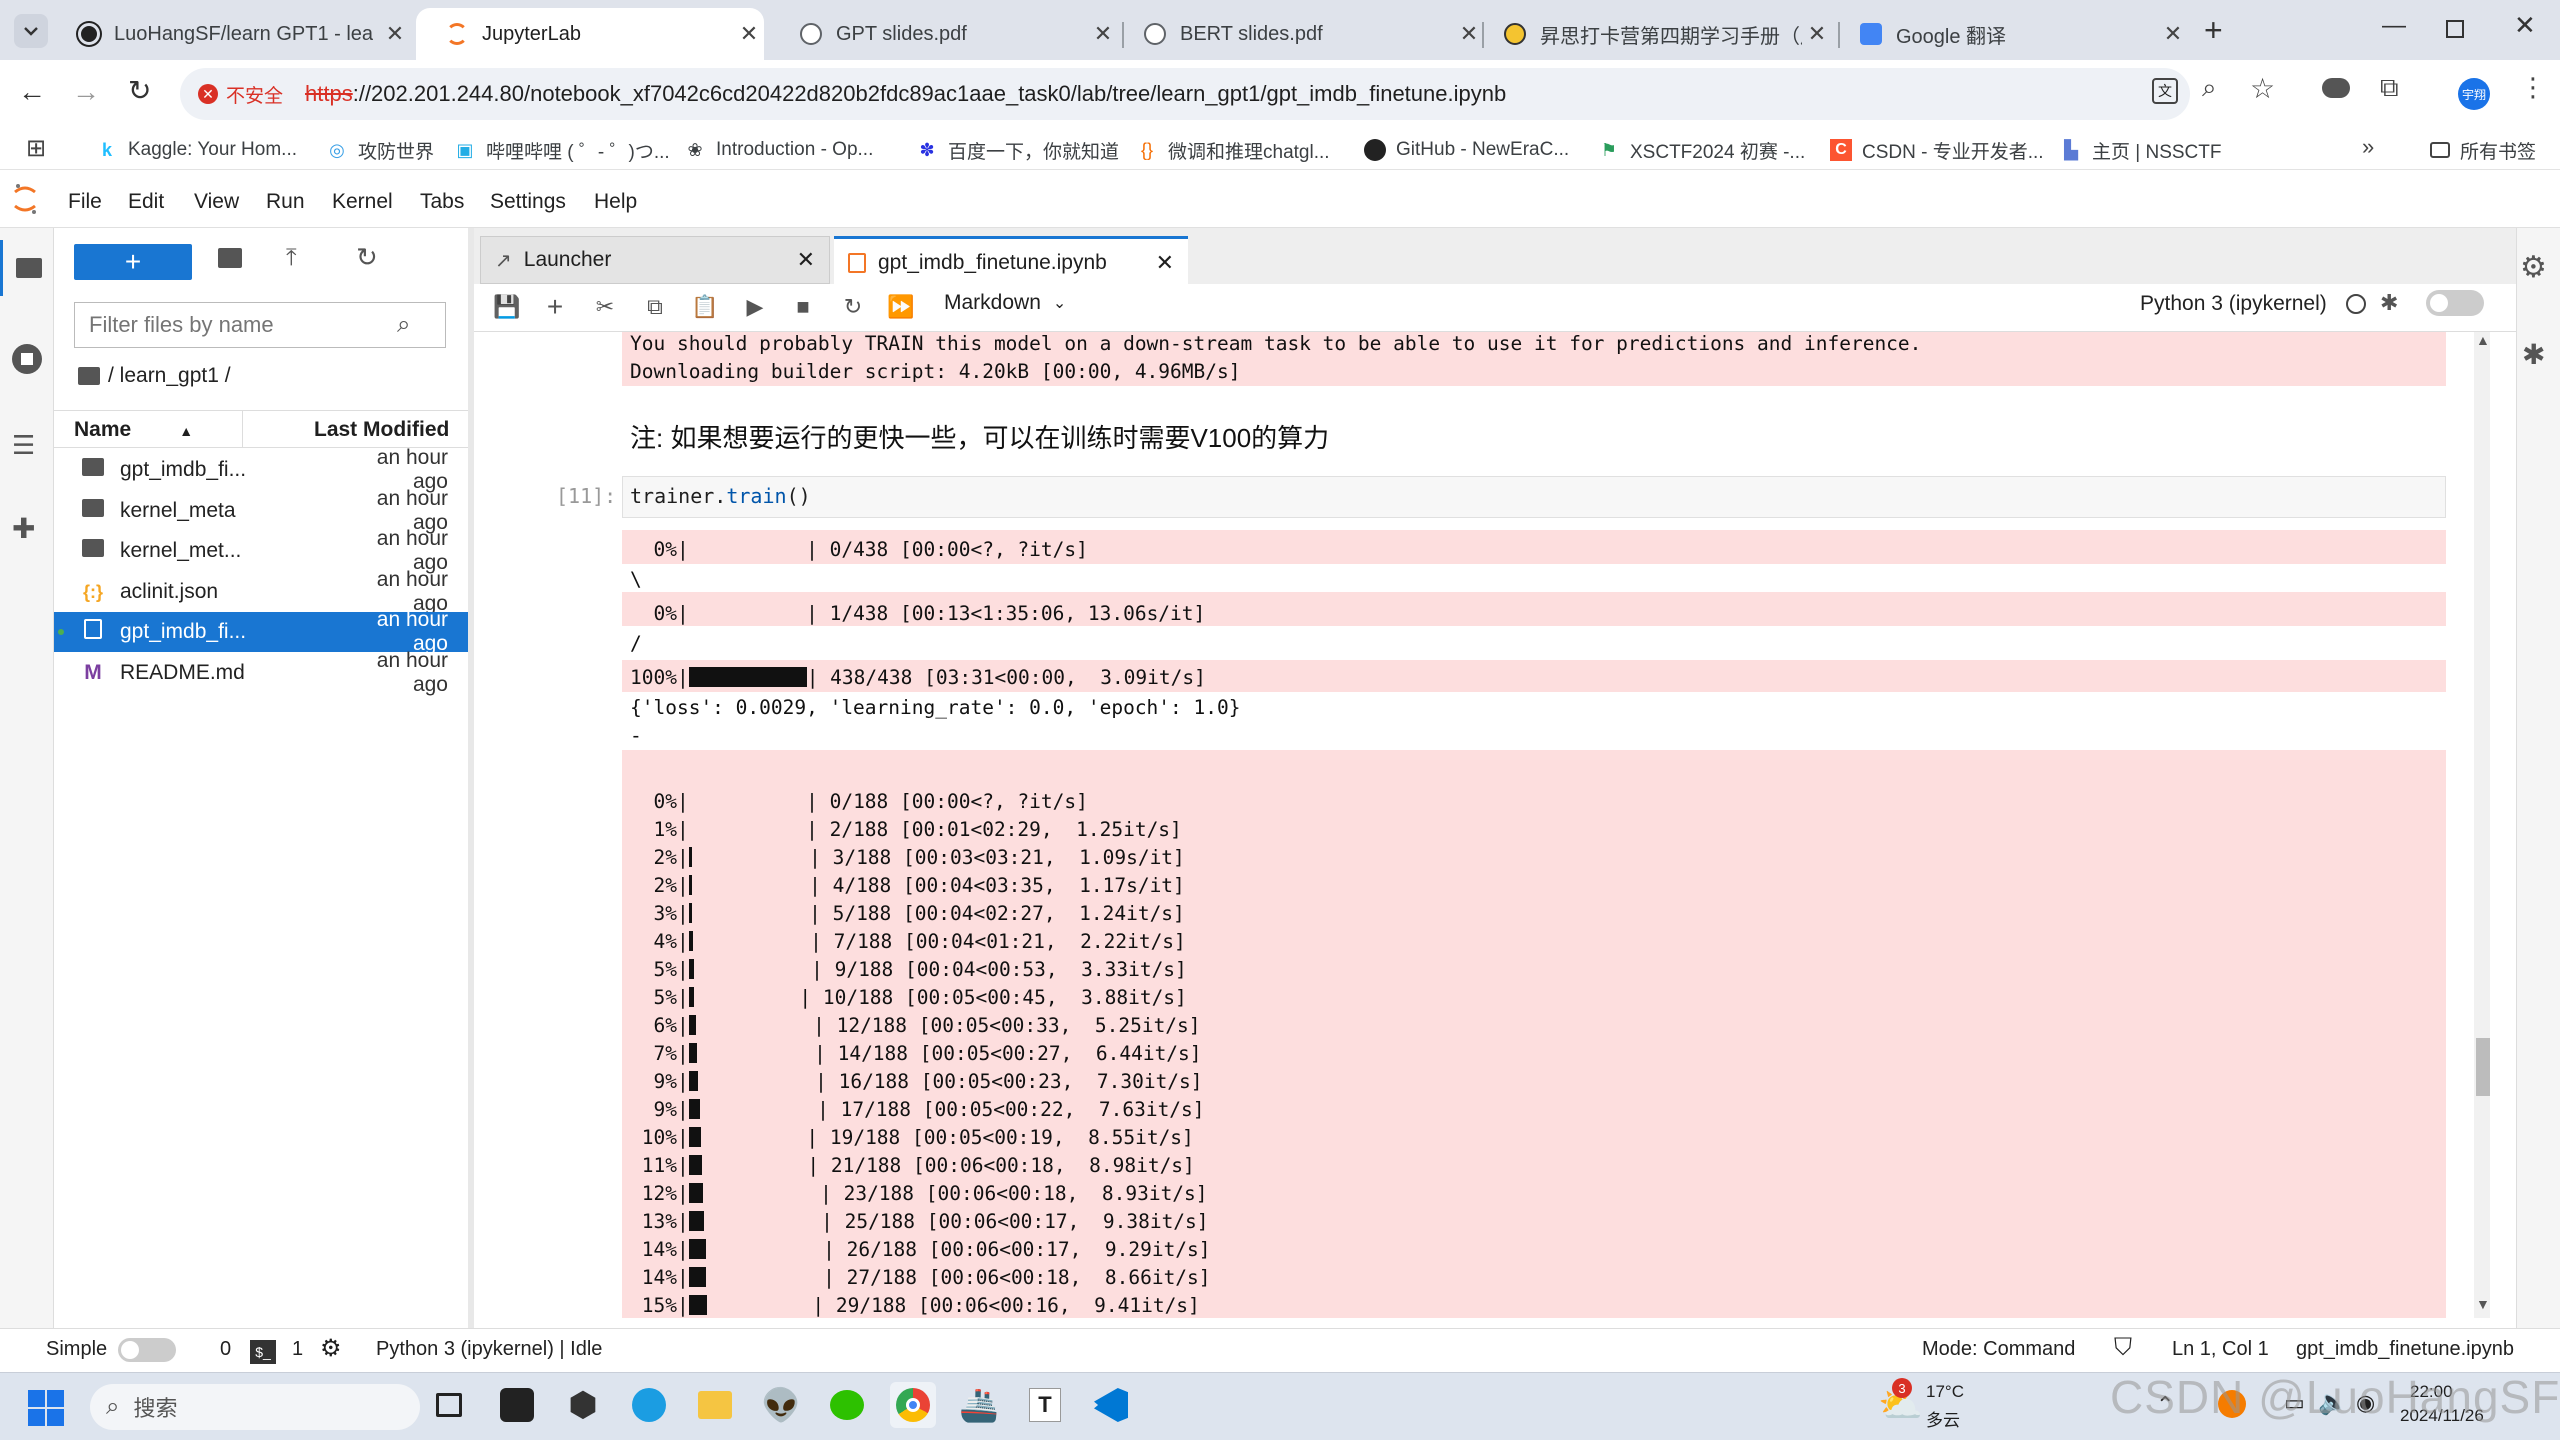 This screenshot has height=1440, width=2560. I want to click on menu-edit: Edit, so click(146, 202).